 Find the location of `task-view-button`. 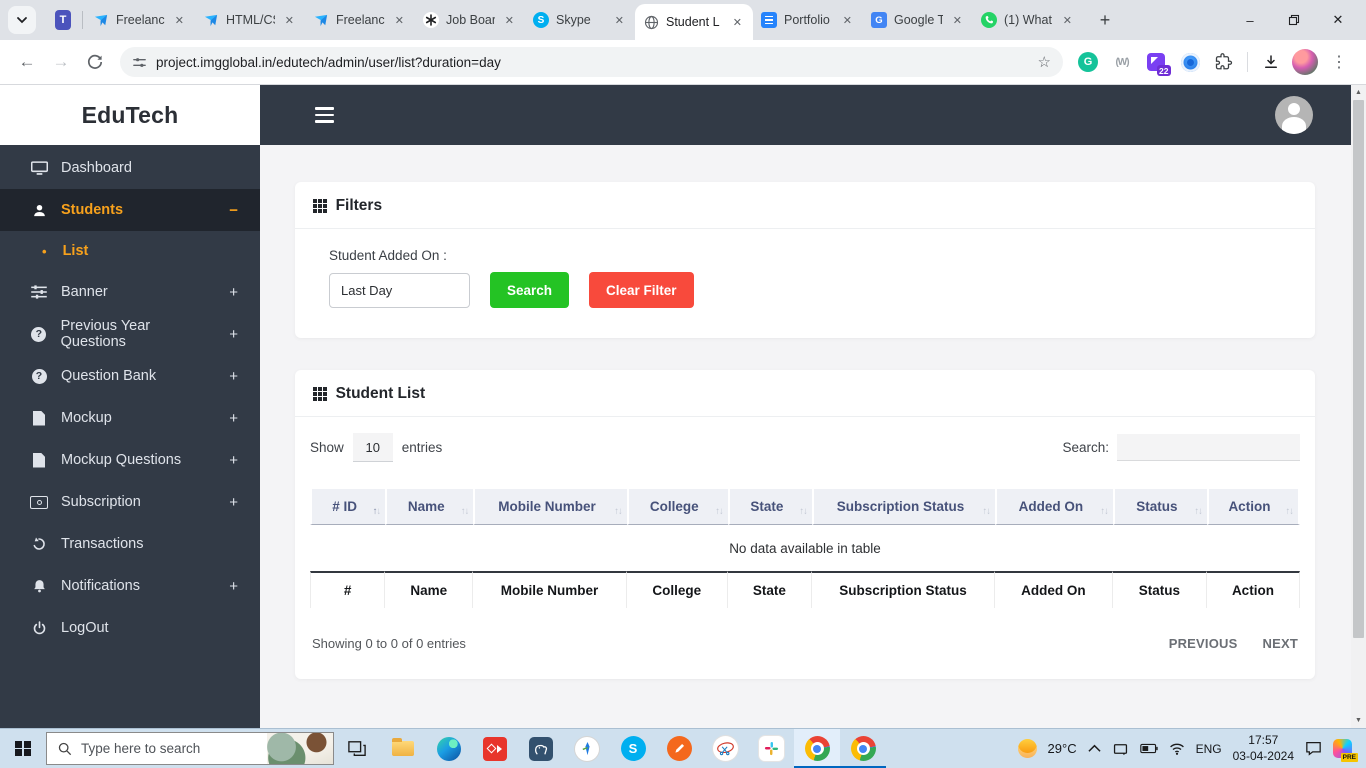

task-view-button is located at coordinates (357, 748).